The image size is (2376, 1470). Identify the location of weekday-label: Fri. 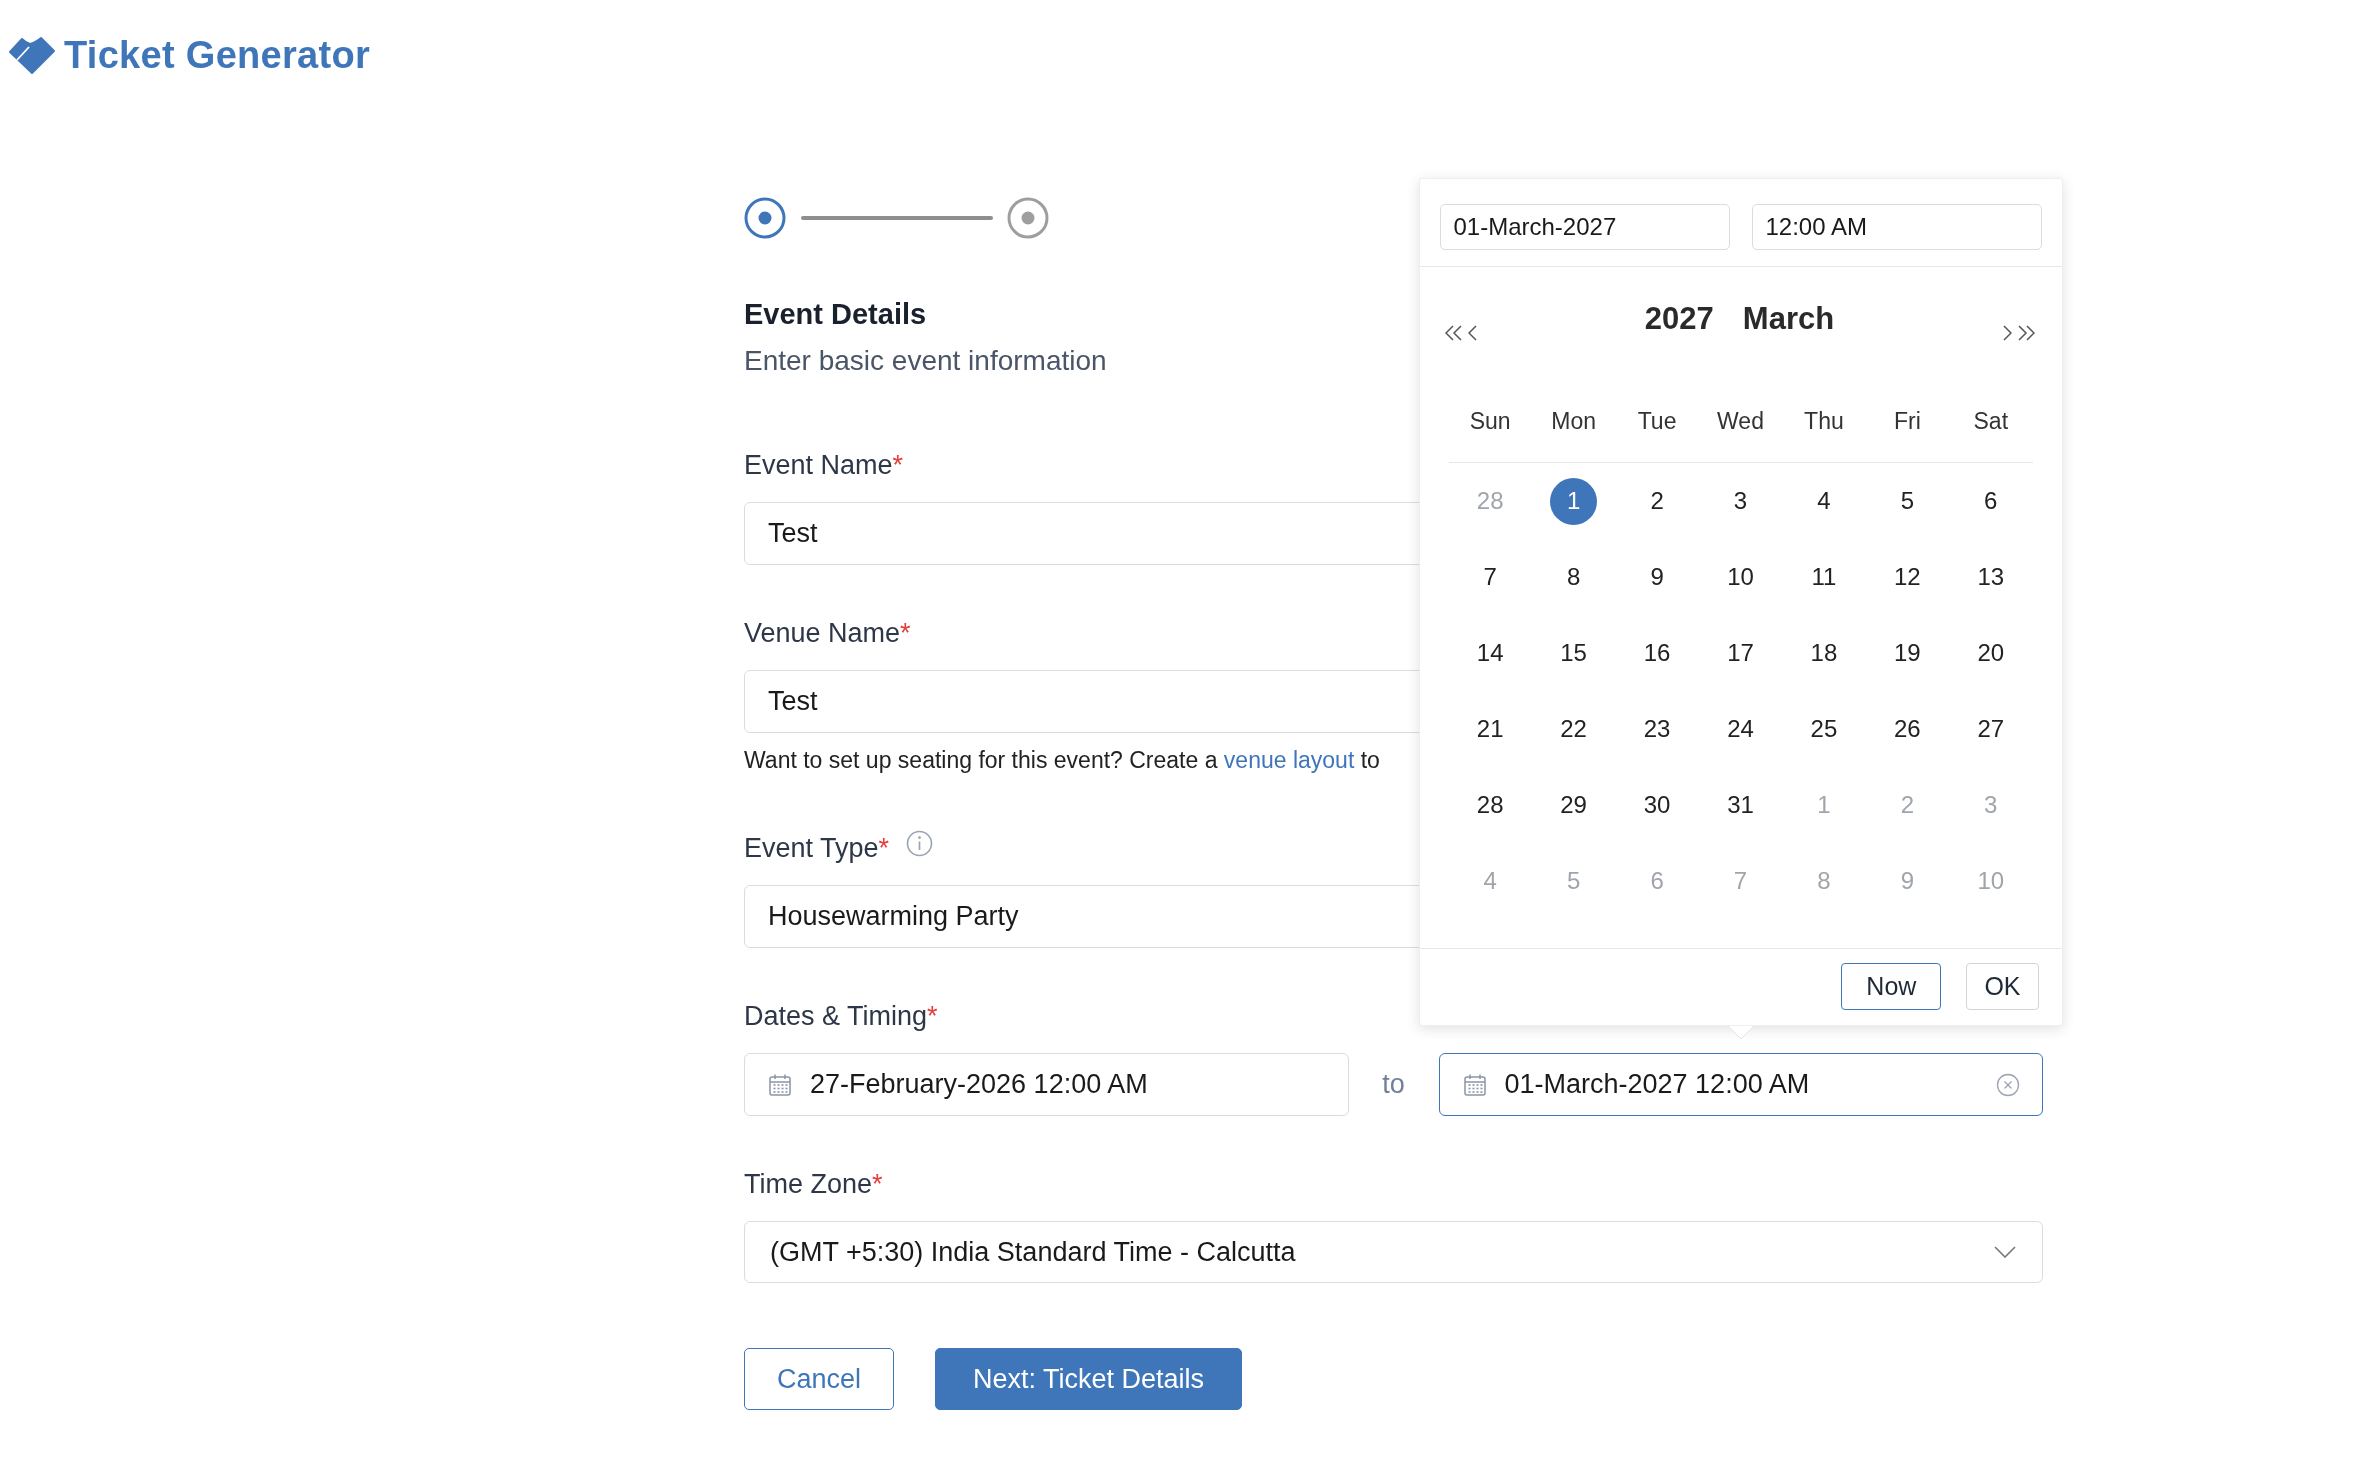
(1907, 421).